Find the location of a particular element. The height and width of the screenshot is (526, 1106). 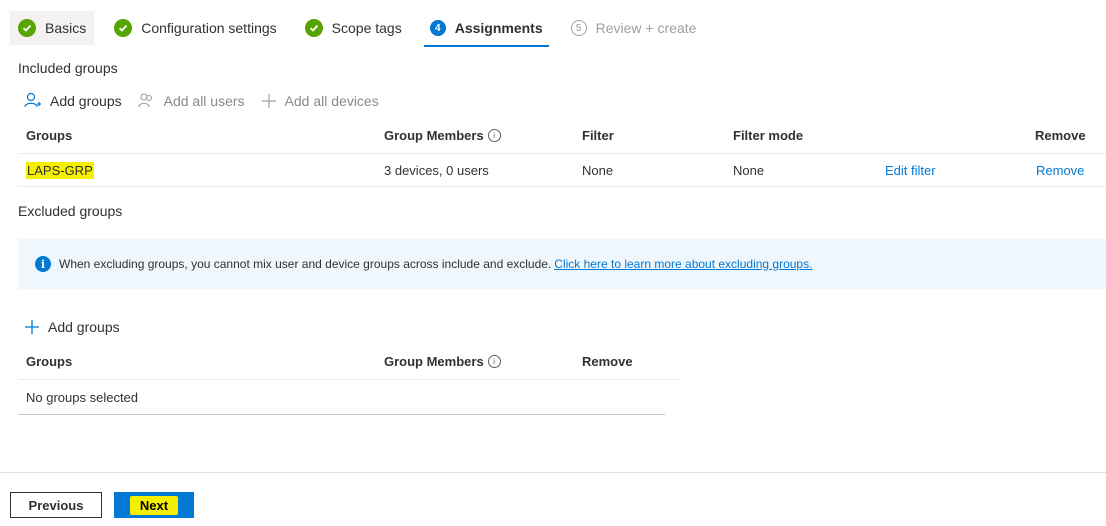

group-name: LAPS-GRP is located at coordinates (60, 170).